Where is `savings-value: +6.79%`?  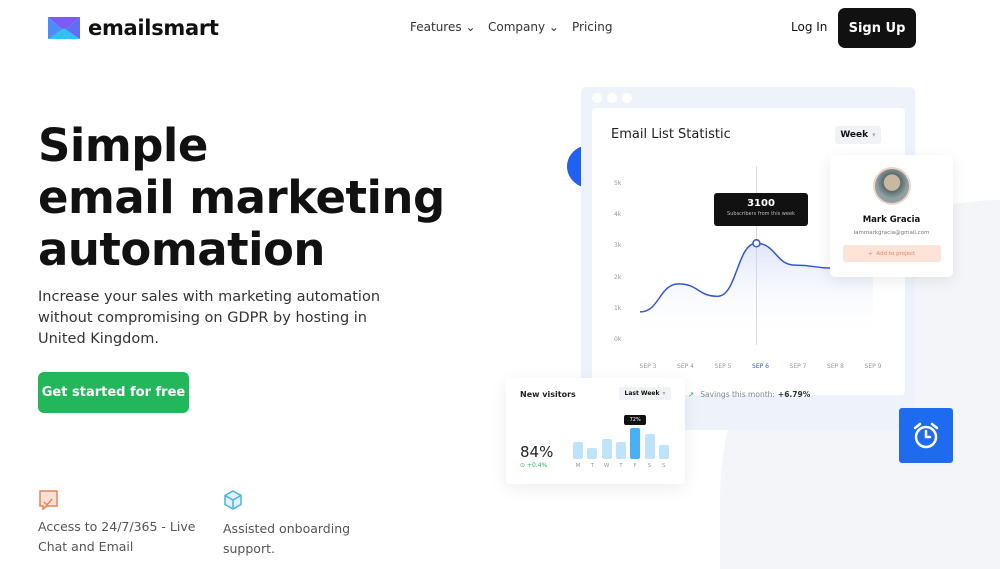
savings-value: +6.79% is located at coordinates (794, 394).